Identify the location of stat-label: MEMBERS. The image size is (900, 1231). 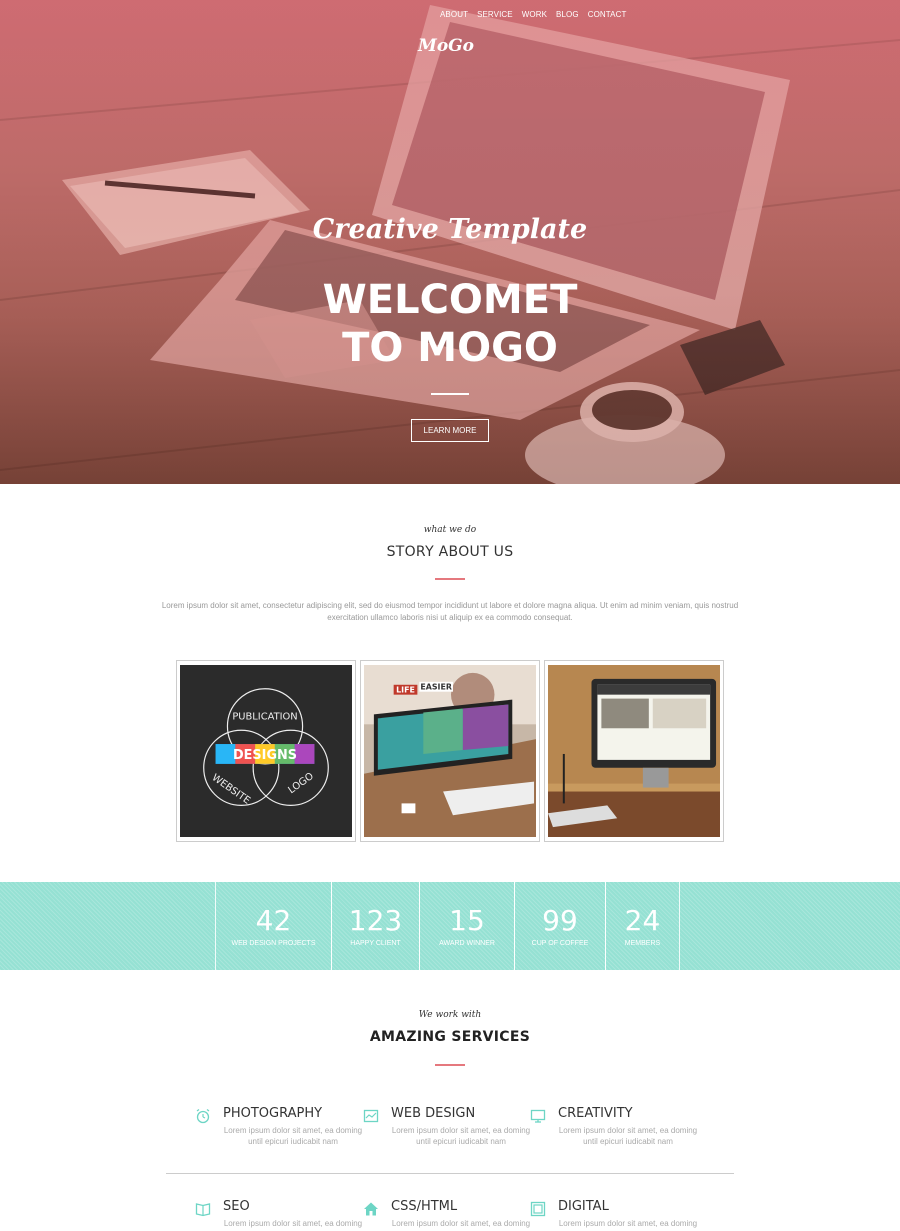
(642, 943).